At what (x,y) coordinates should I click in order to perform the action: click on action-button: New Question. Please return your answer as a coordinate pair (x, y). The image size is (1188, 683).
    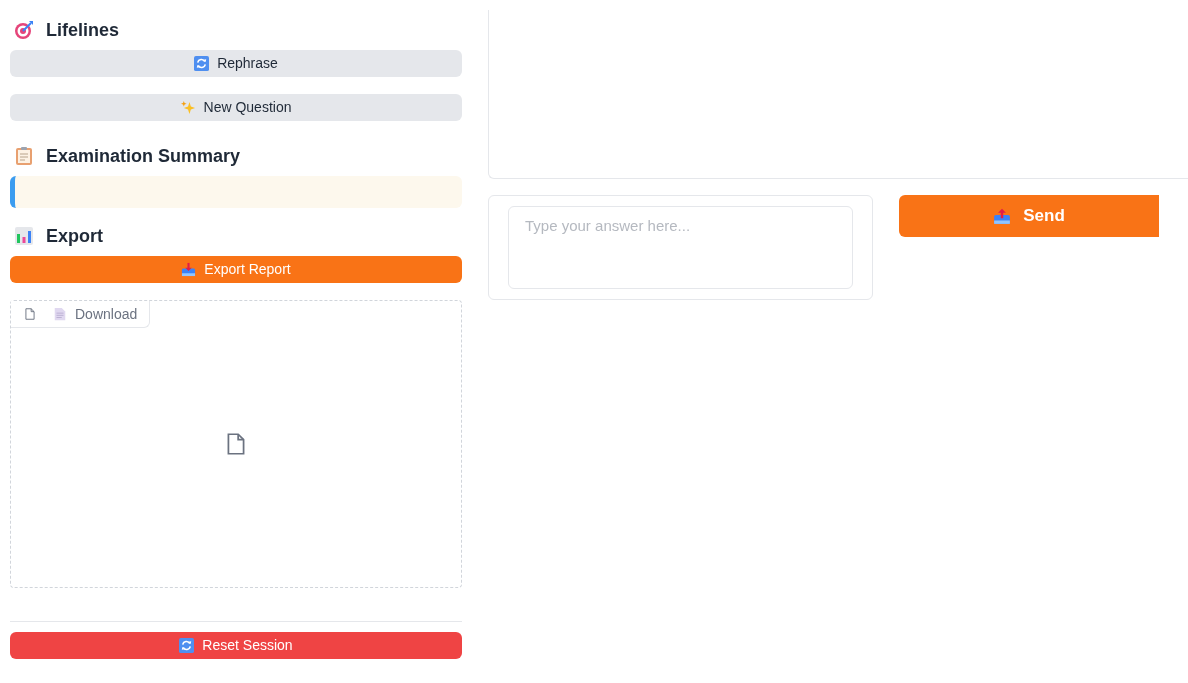
    Looking at the image, I should click on (236, 107).